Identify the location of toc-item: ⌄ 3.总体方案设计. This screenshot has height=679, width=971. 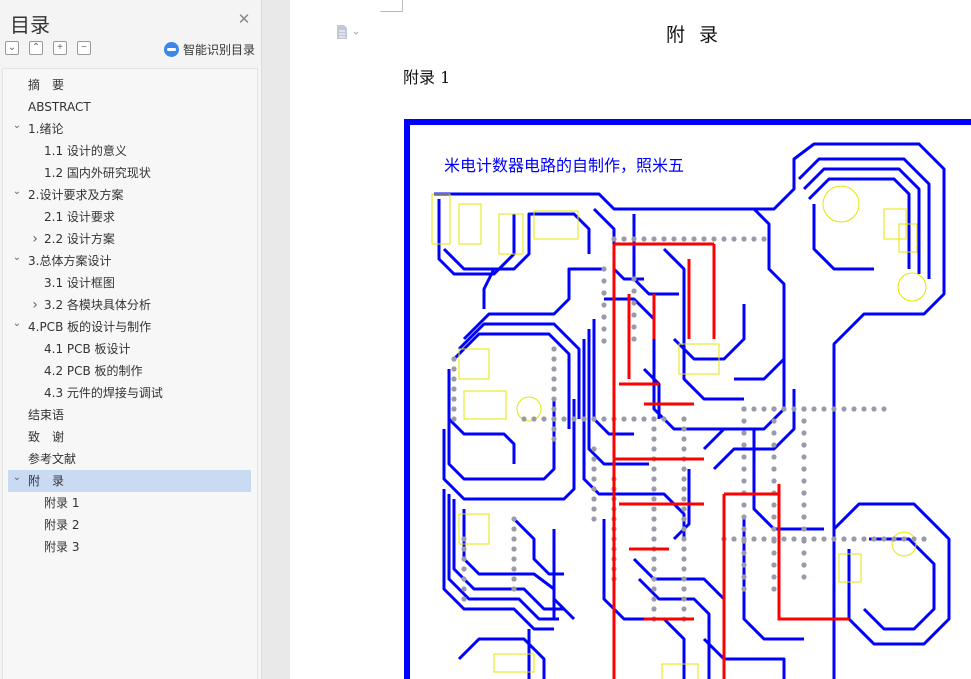
(130, 261).